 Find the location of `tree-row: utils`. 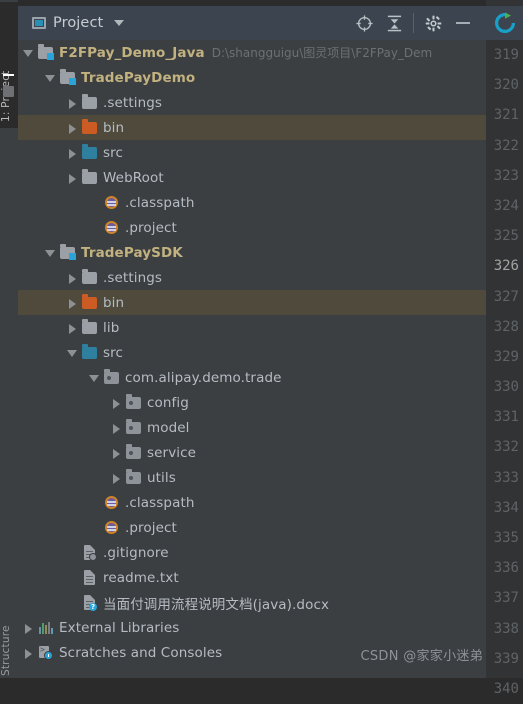

tree-row: utils is located at coordinates (252, 477).